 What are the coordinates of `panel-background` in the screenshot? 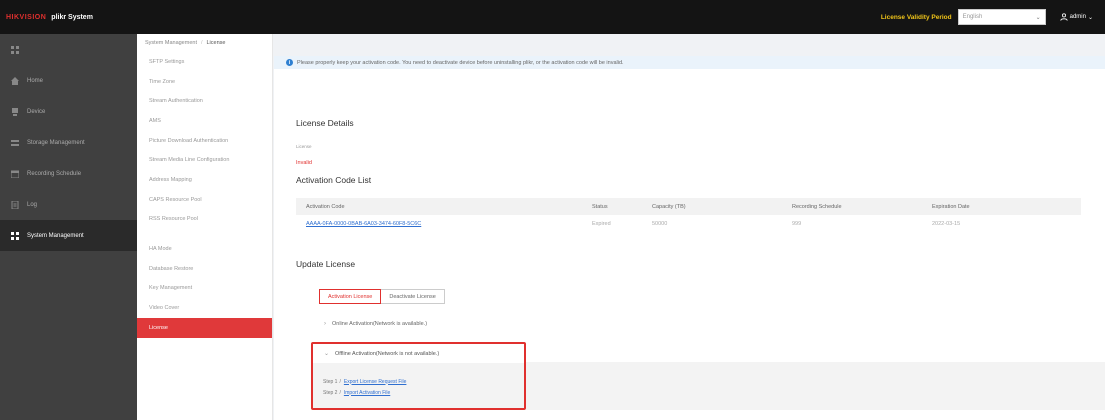 It's located at (815, 386).